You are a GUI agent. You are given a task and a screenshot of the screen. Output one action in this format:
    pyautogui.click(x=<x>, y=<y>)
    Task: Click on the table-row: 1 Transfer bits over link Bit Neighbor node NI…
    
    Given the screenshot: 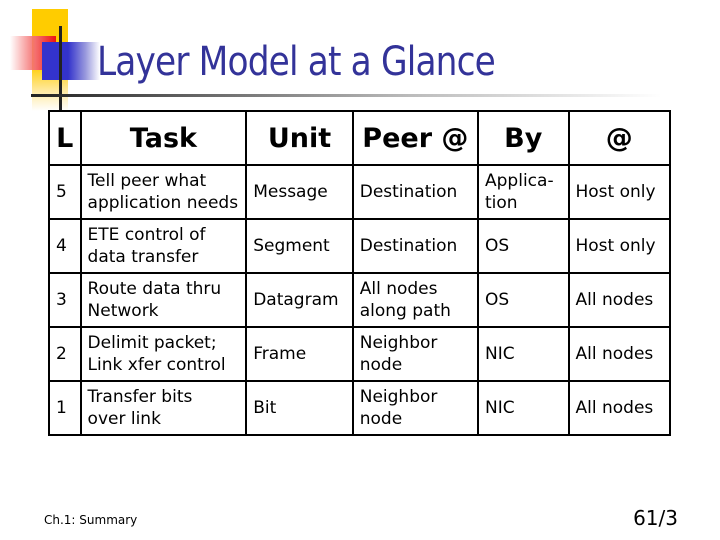 What is the action you would take?
    pyautogui.click(x=359, y=408)
    